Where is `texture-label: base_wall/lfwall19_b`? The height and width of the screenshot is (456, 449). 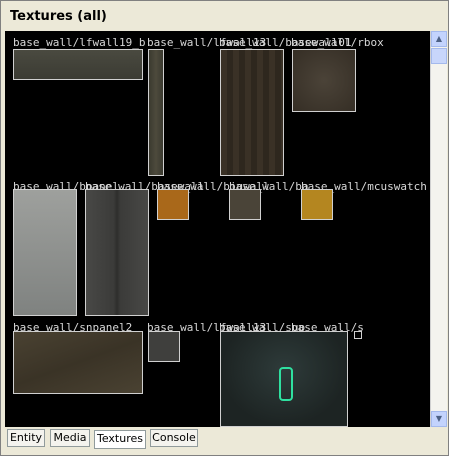 texture-label: base_wall/lfwall19_b is located at coordinates (79, 42).